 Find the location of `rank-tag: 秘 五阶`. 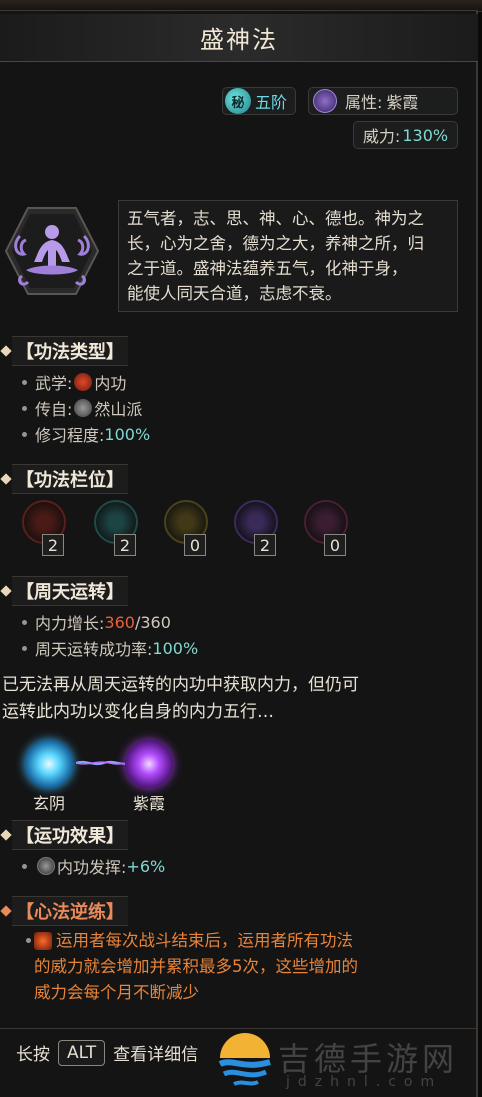

rank-tag: 秘 五阶 is located at coordinates (259, 101).